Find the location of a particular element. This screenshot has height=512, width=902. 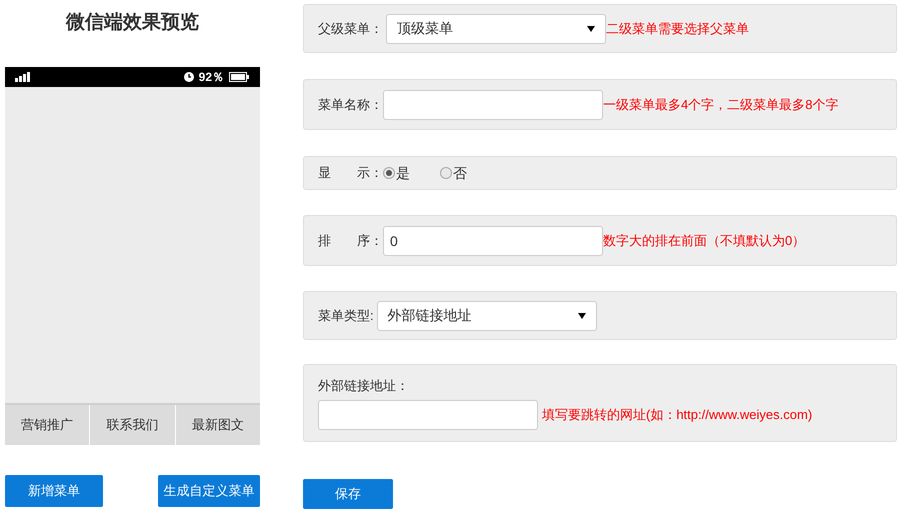

radio-option: 是 is located at coordinates (396, 173).